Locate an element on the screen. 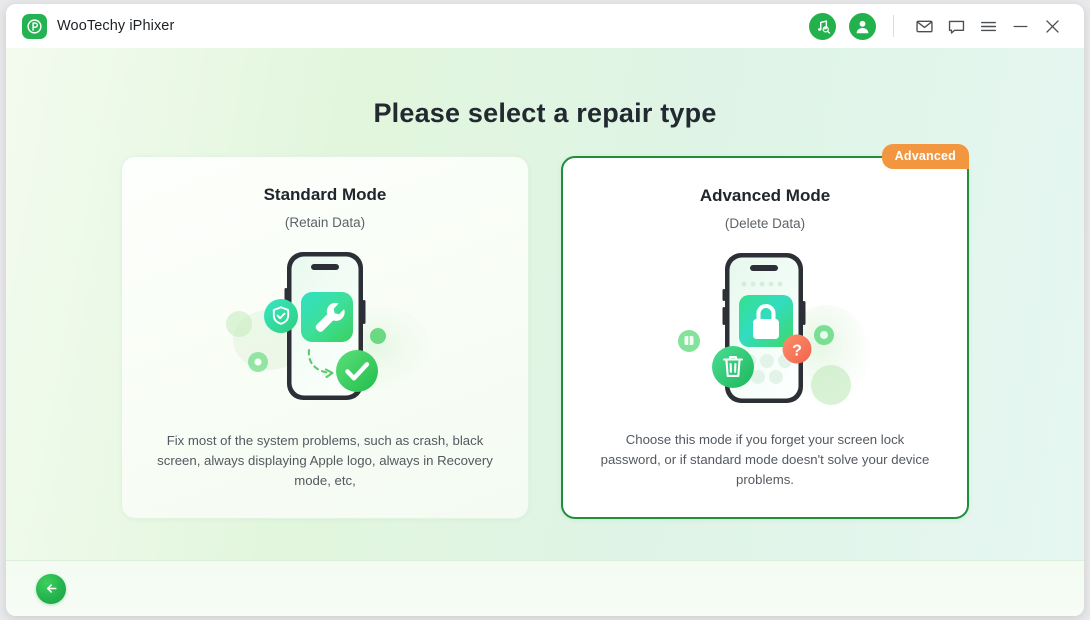  brand: WooTechy iPhixer is located at coordinates (98, 26).